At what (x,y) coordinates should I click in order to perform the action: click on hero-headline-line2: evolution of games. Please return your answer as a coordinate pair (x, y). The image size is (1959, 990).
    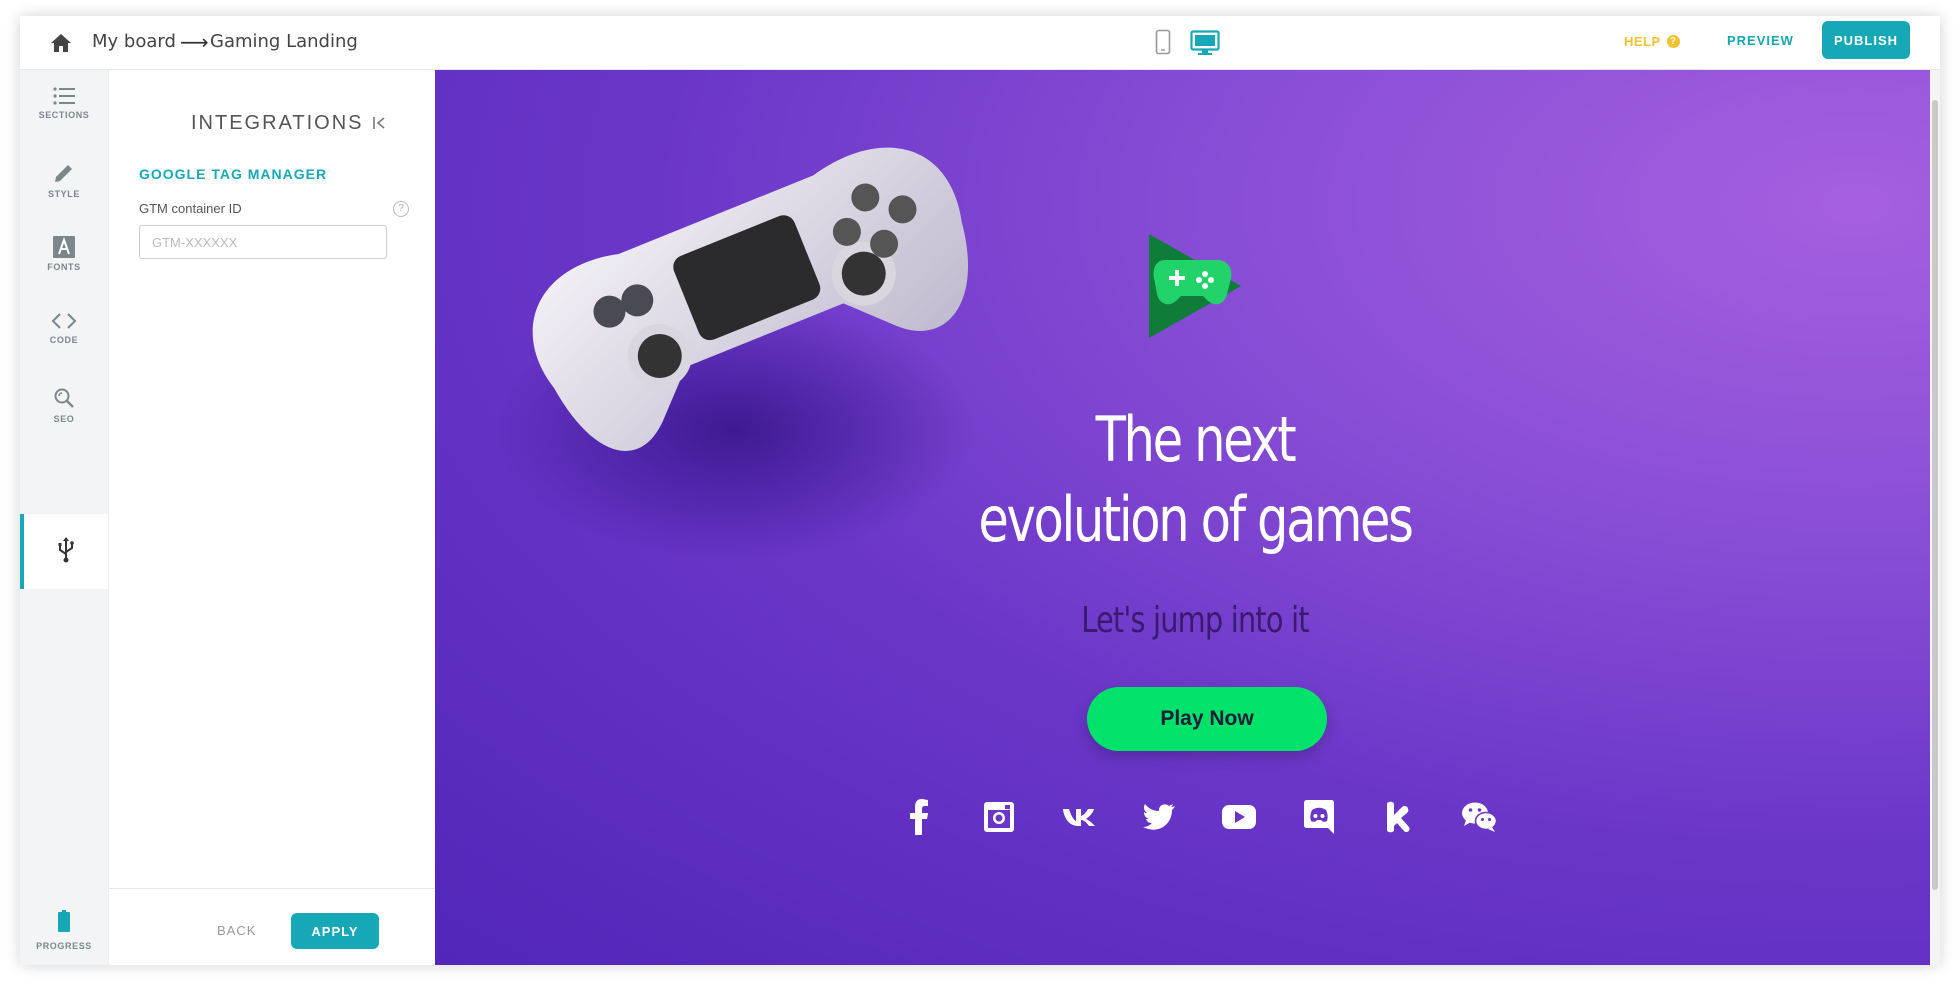
    Looking at the image, I should click on (1196, 519).